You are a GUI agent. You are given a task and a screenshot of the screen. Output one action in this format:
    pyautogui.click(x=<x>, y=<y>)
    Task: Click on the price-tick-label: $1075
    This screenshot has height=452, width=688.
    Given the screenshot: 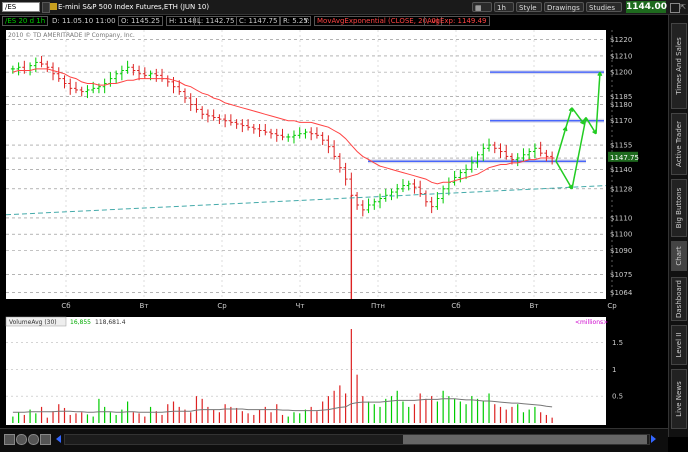 What is the action you would take?
    pyautogui.click(x=621, y=275)
    